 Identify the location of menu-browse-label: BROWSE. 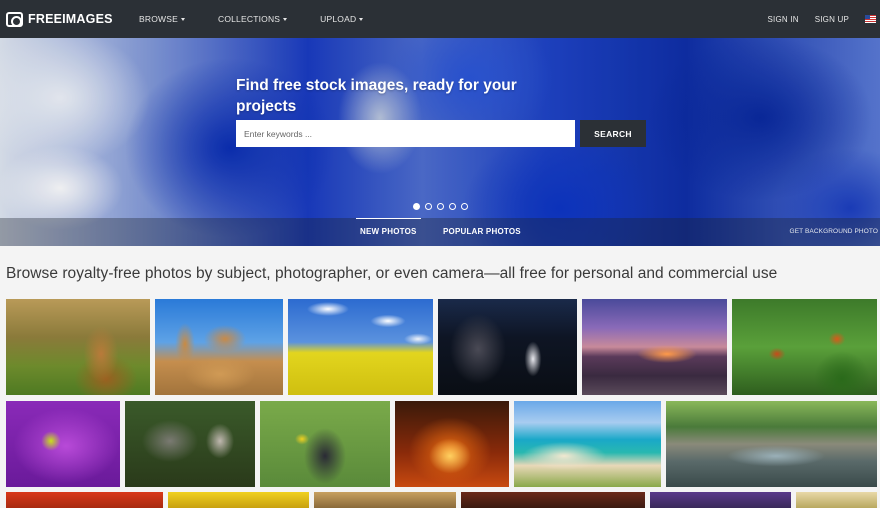
(158, 19).